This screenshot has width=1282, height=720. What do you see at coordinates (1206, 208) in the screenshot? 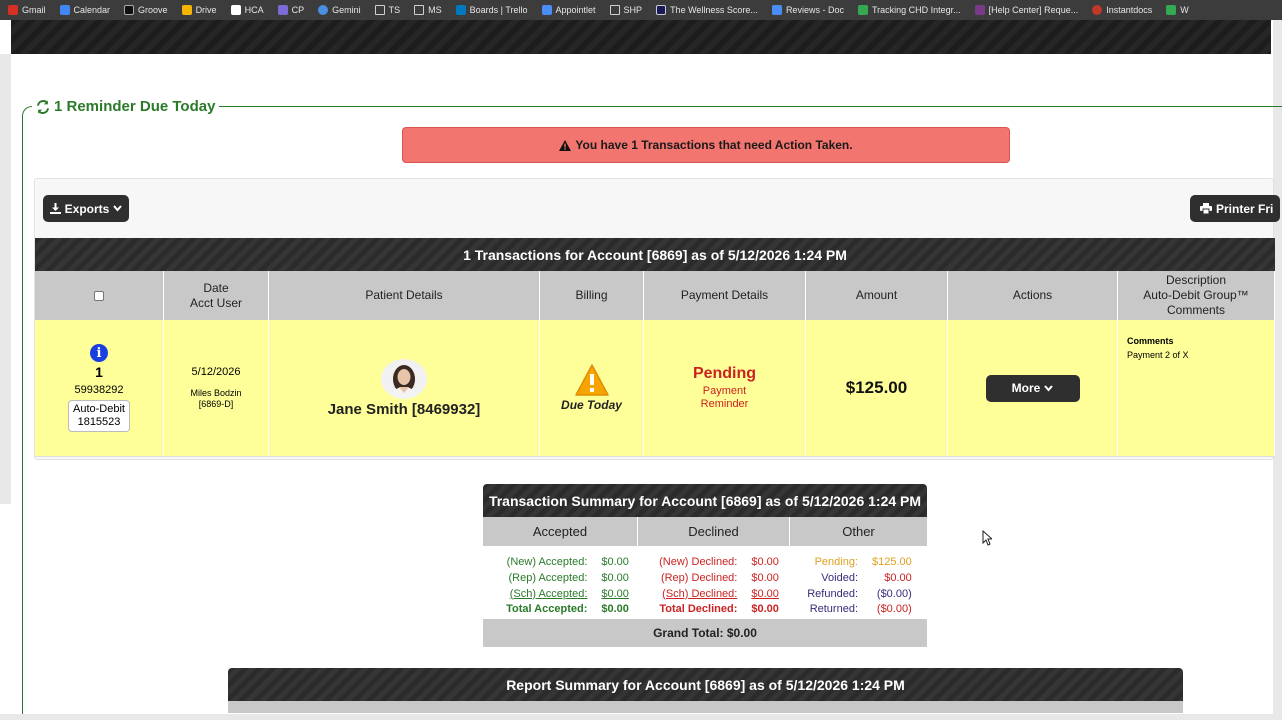
I see `printer-icon` at bounding box center [1206, 208].